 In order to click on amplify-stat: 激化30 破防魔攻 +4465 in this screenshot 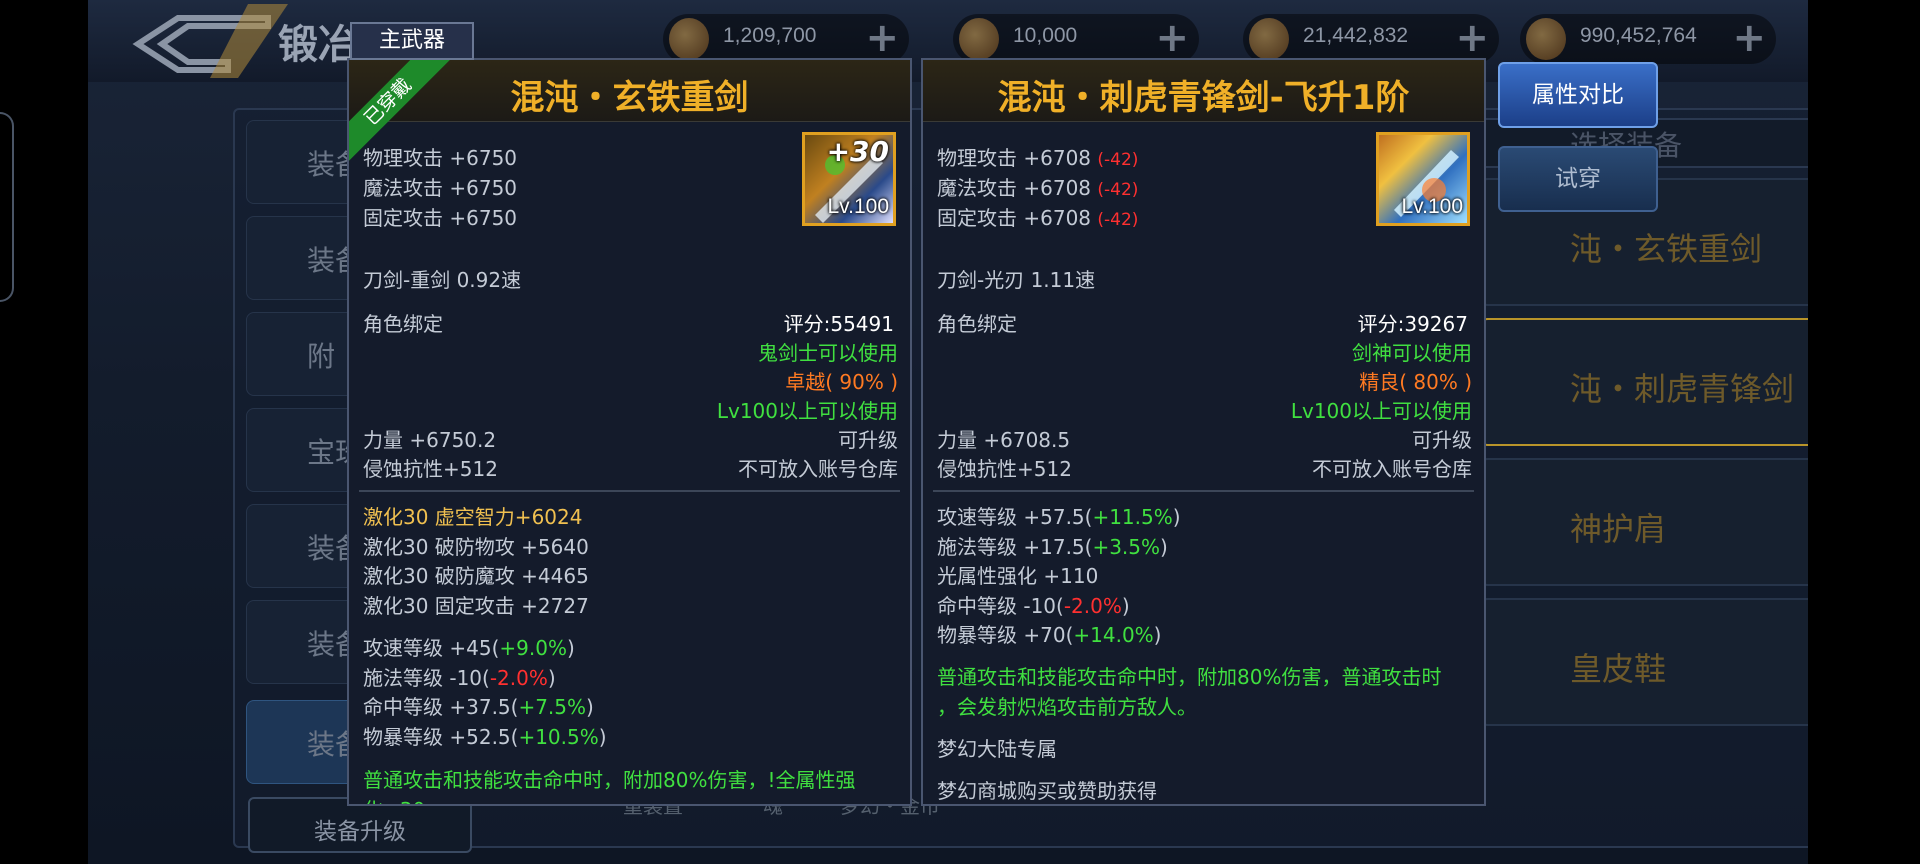, I will do `click(476, 576)`.